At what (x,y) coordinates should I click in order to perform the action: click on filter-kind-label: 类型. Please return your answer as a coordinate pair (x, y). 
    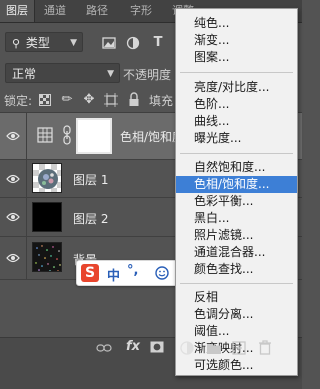
    Looking at the image, I should click on (37, 43).